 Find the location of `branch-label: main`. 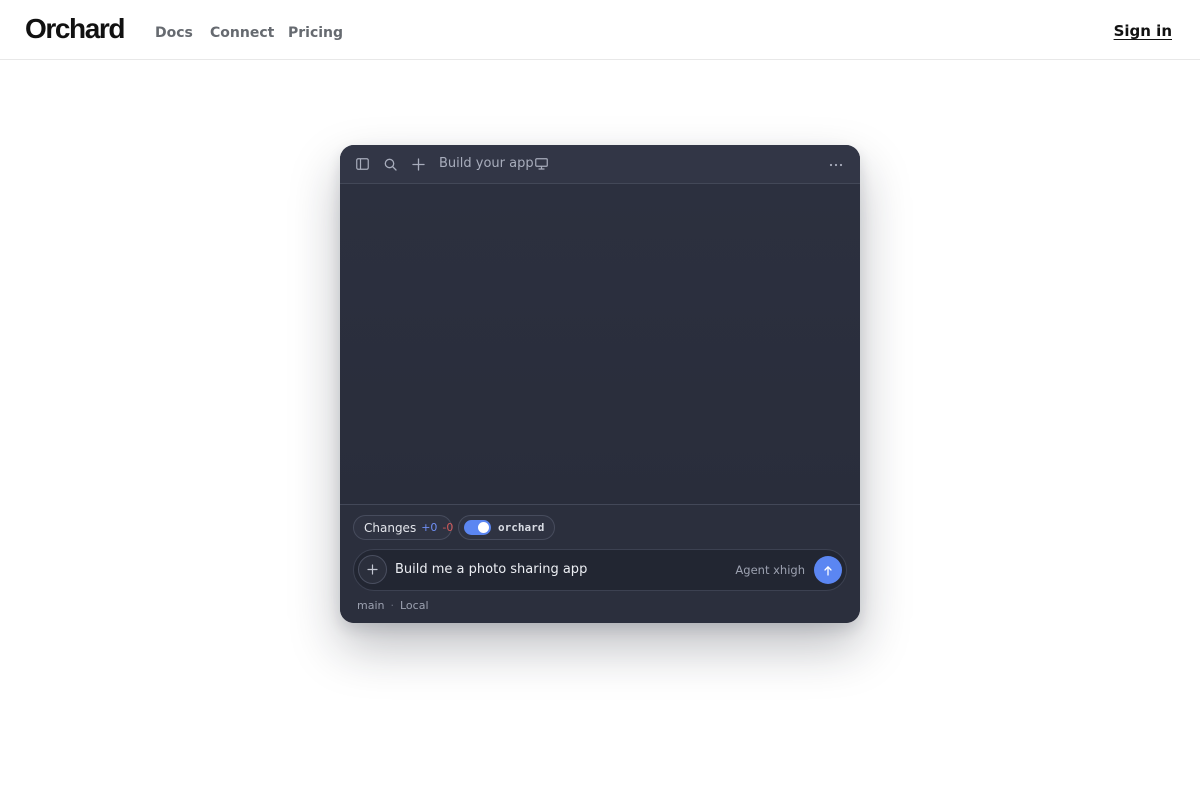

branch-label: main is located at coordinates (370, 606).